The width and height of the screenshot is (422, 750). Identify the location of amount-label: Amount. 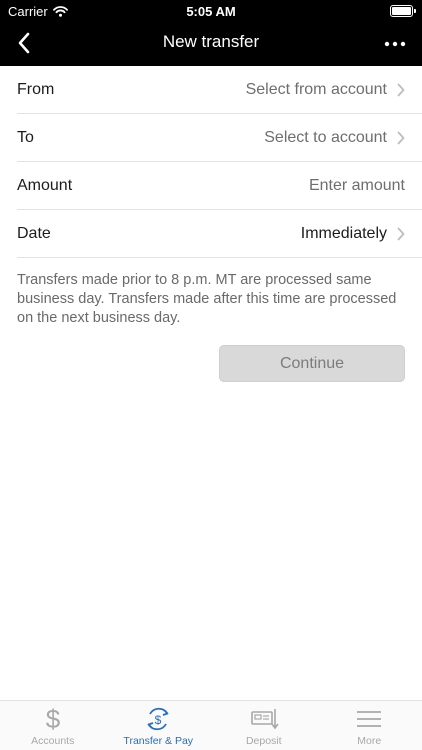
(45, 185).